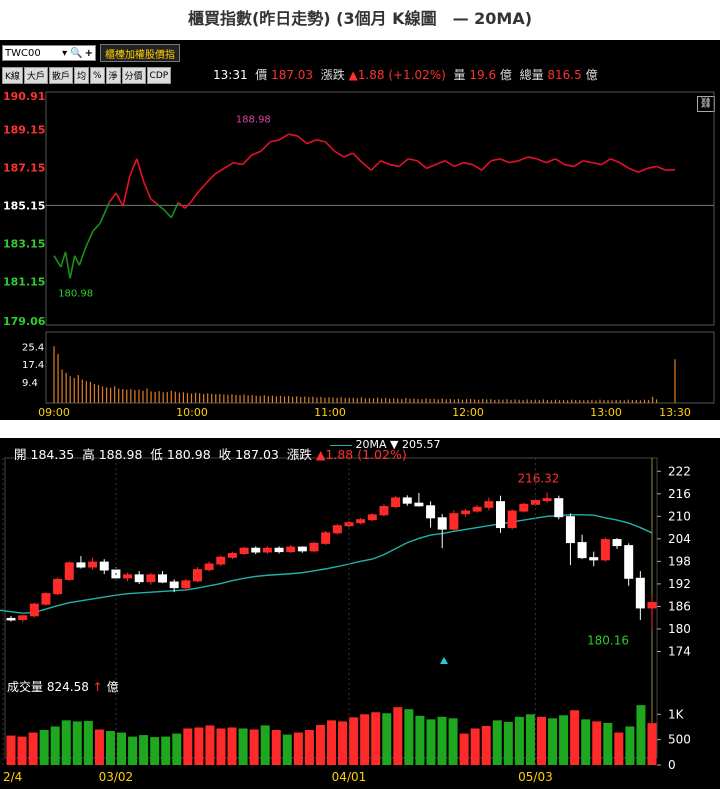 Image resolution: width=720 pixels, height=789 pixels. What do you see at coordinates (54, 412) in the screenshot?
I see `time-x-tick: 09:00` at bounding box center [54, 412].